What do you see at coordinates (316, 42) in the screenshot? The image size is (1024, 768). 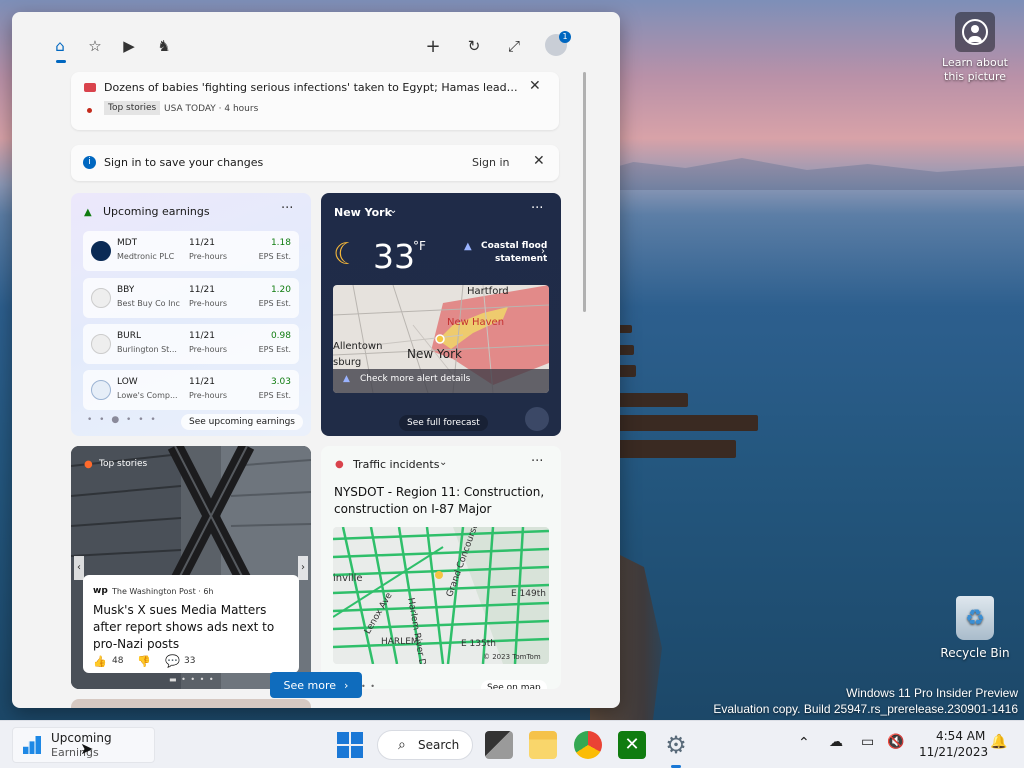 I see `widgets-toolbar: ⌂ ☆ ▶ ♞ + ↻ ⤢ 1` at bounding box center [316, 42].